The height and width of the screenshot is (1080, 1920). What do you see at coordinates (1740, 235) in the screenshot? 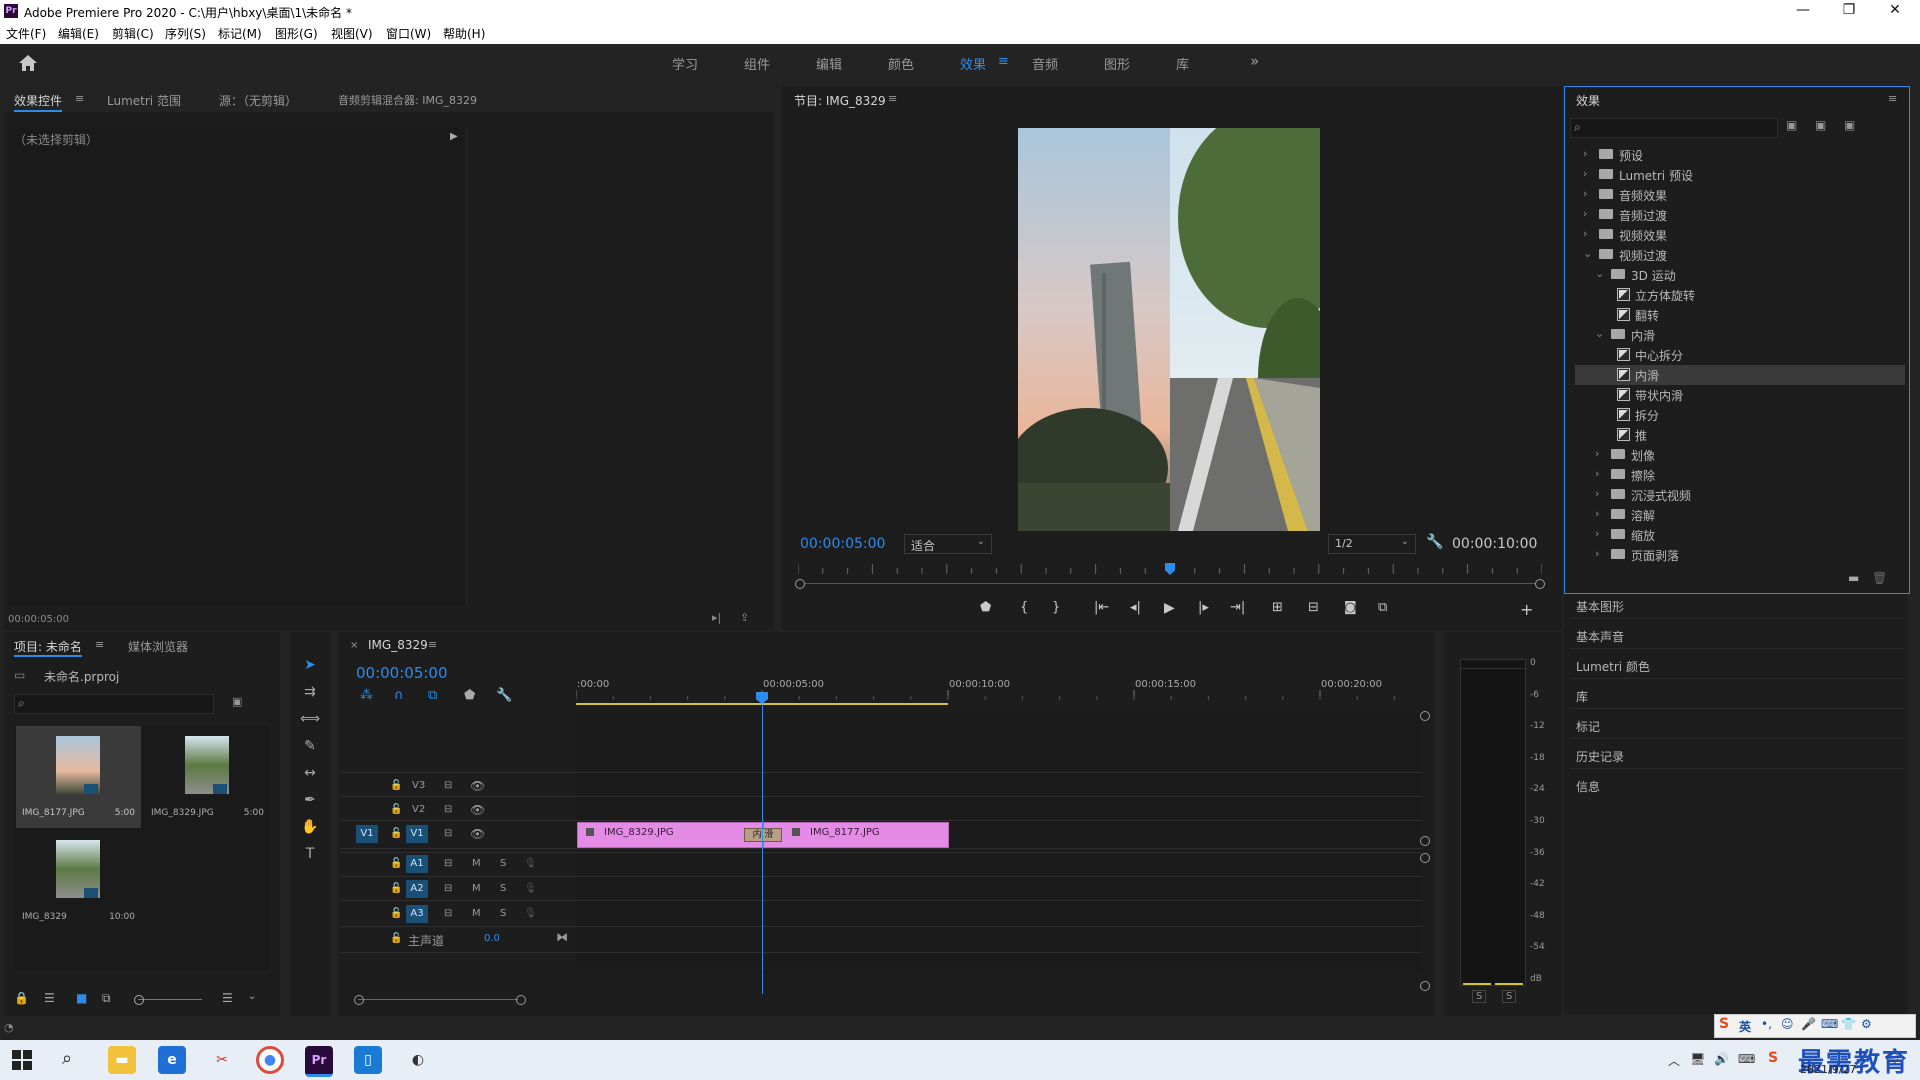
I see `effects-tree-item: › 视频效果` at bounding box center [1740, 235].